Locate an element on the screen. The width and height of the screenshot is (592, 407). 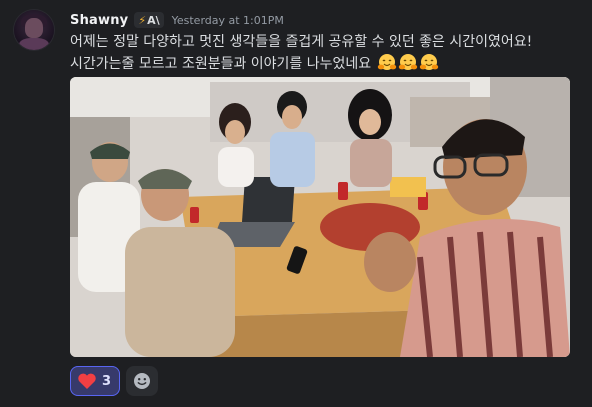
user-badge: ⚡ A\ is located at coordinates (149, 20).